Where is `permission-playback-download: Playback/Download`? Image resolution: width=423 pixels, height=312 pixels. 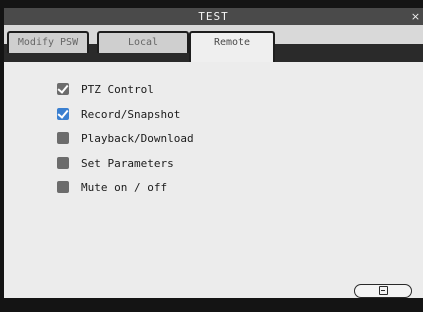
permission-playback-download: Playback/Download is located at coordinates (125, 138).